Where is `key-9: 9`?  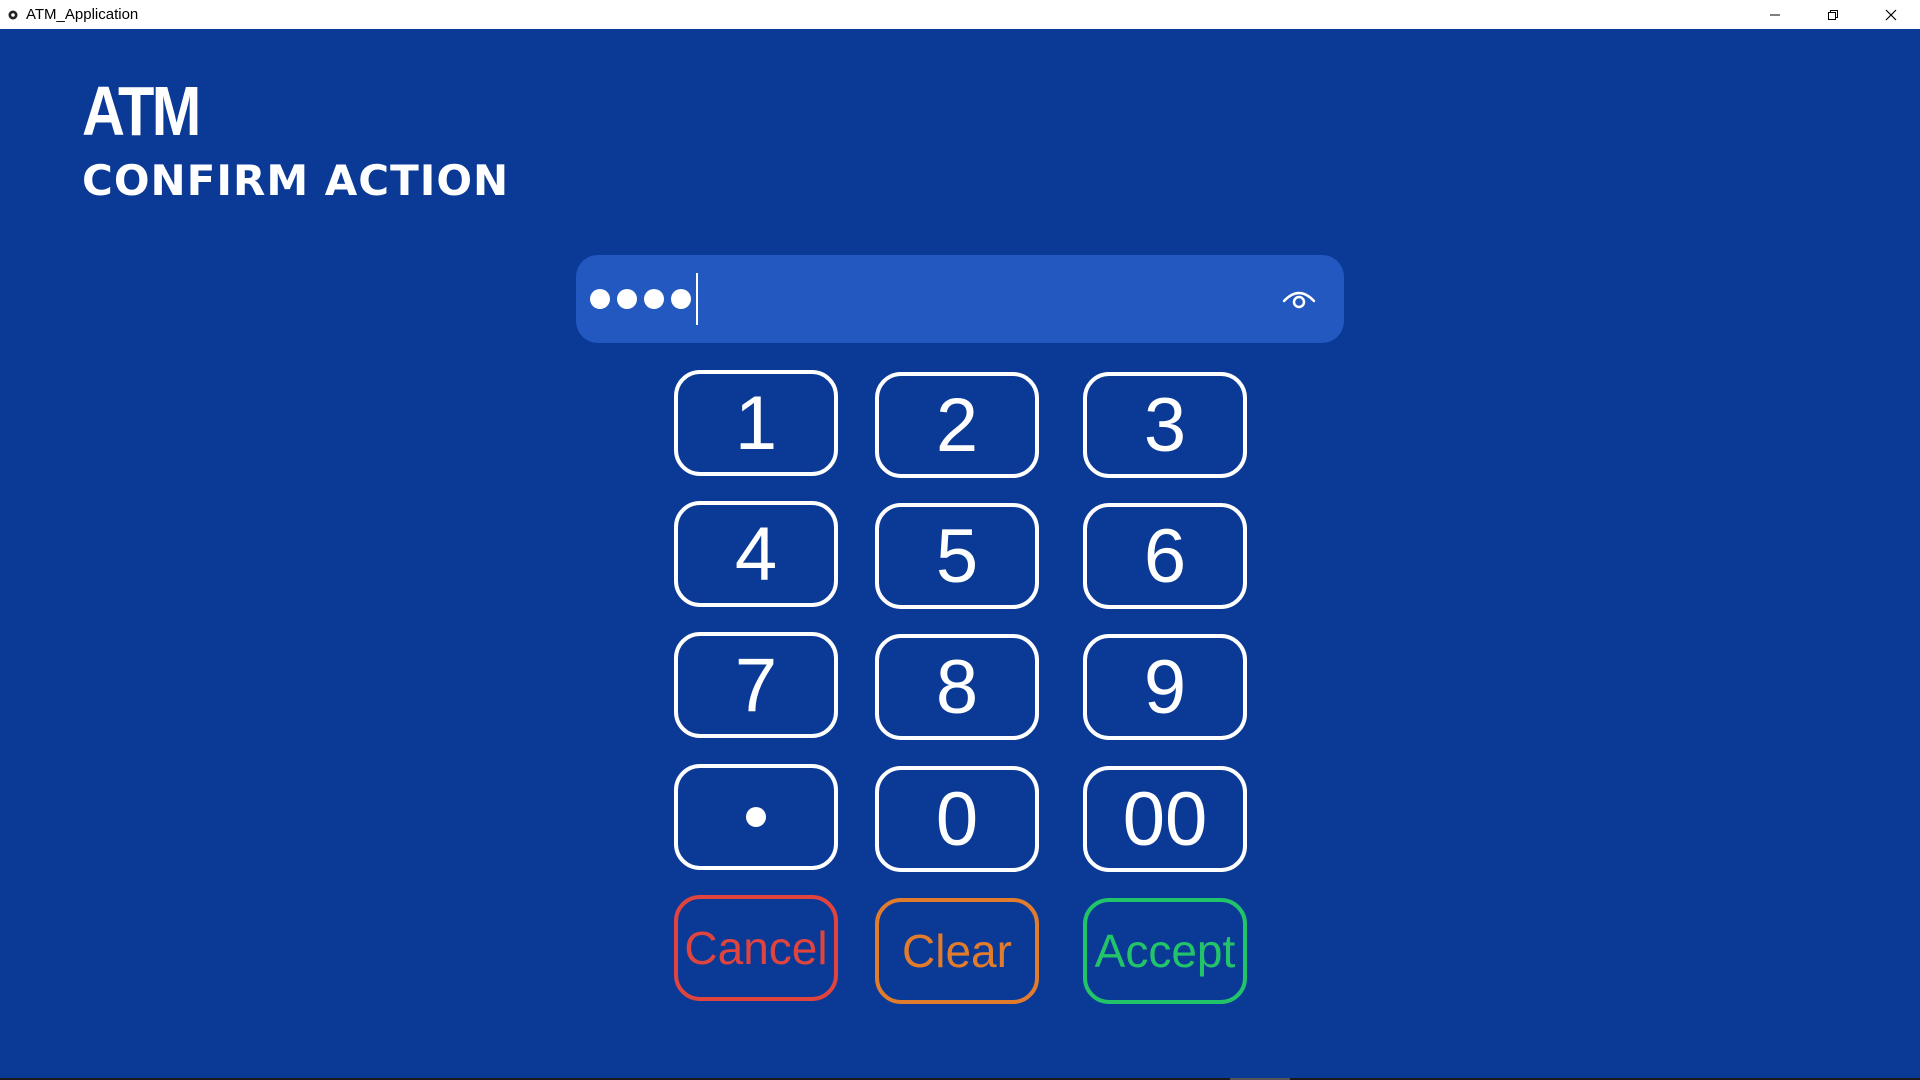 key-9: 9 is located at coordinates (1165, 687).